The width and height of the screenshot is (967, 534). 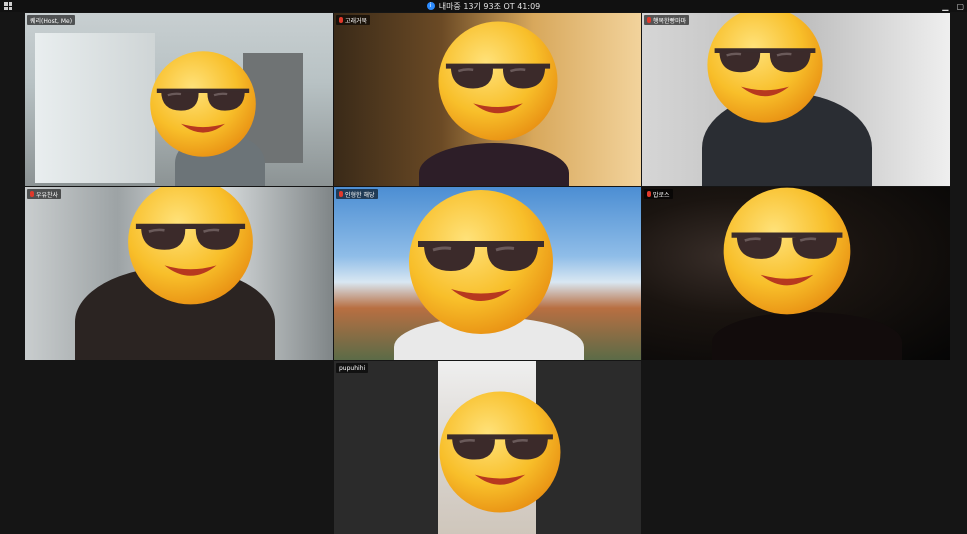 I want to click on video-tile: 밥로스, so click(x=796, y=273).